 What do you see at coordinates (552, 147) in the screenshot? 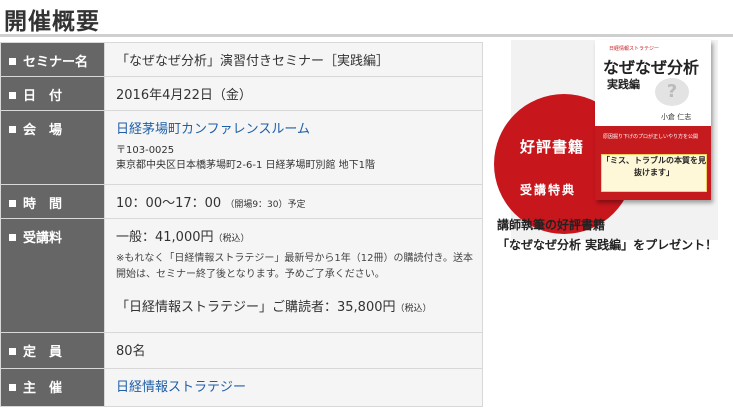
I see `popular-book-label: 好評書籍` at bounding box center [552, 147].